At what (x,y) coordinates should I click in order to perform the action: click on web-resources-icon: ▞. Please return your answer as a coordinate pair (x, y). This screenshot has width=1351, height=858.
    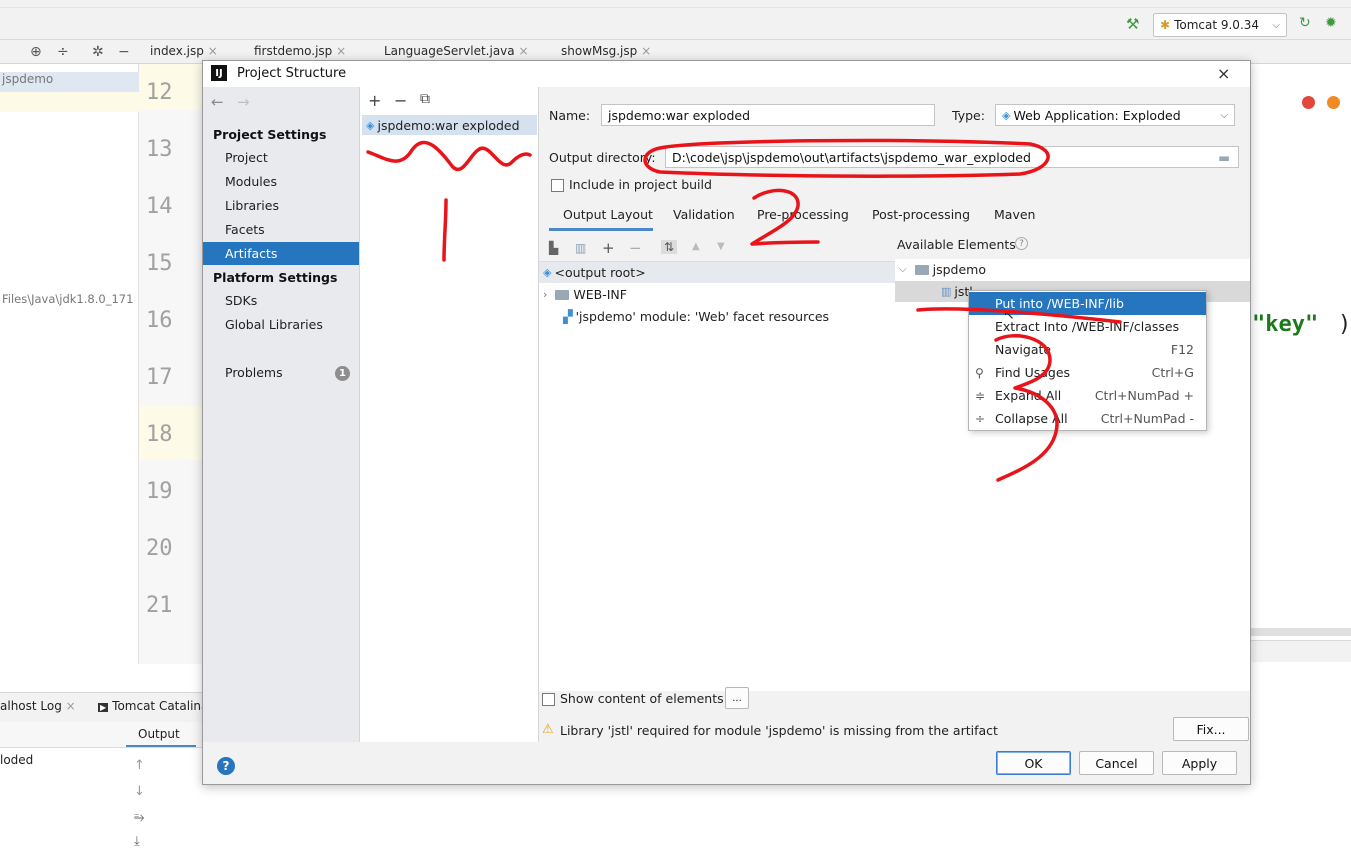
    Looking at the image, I should click on (568, 316).